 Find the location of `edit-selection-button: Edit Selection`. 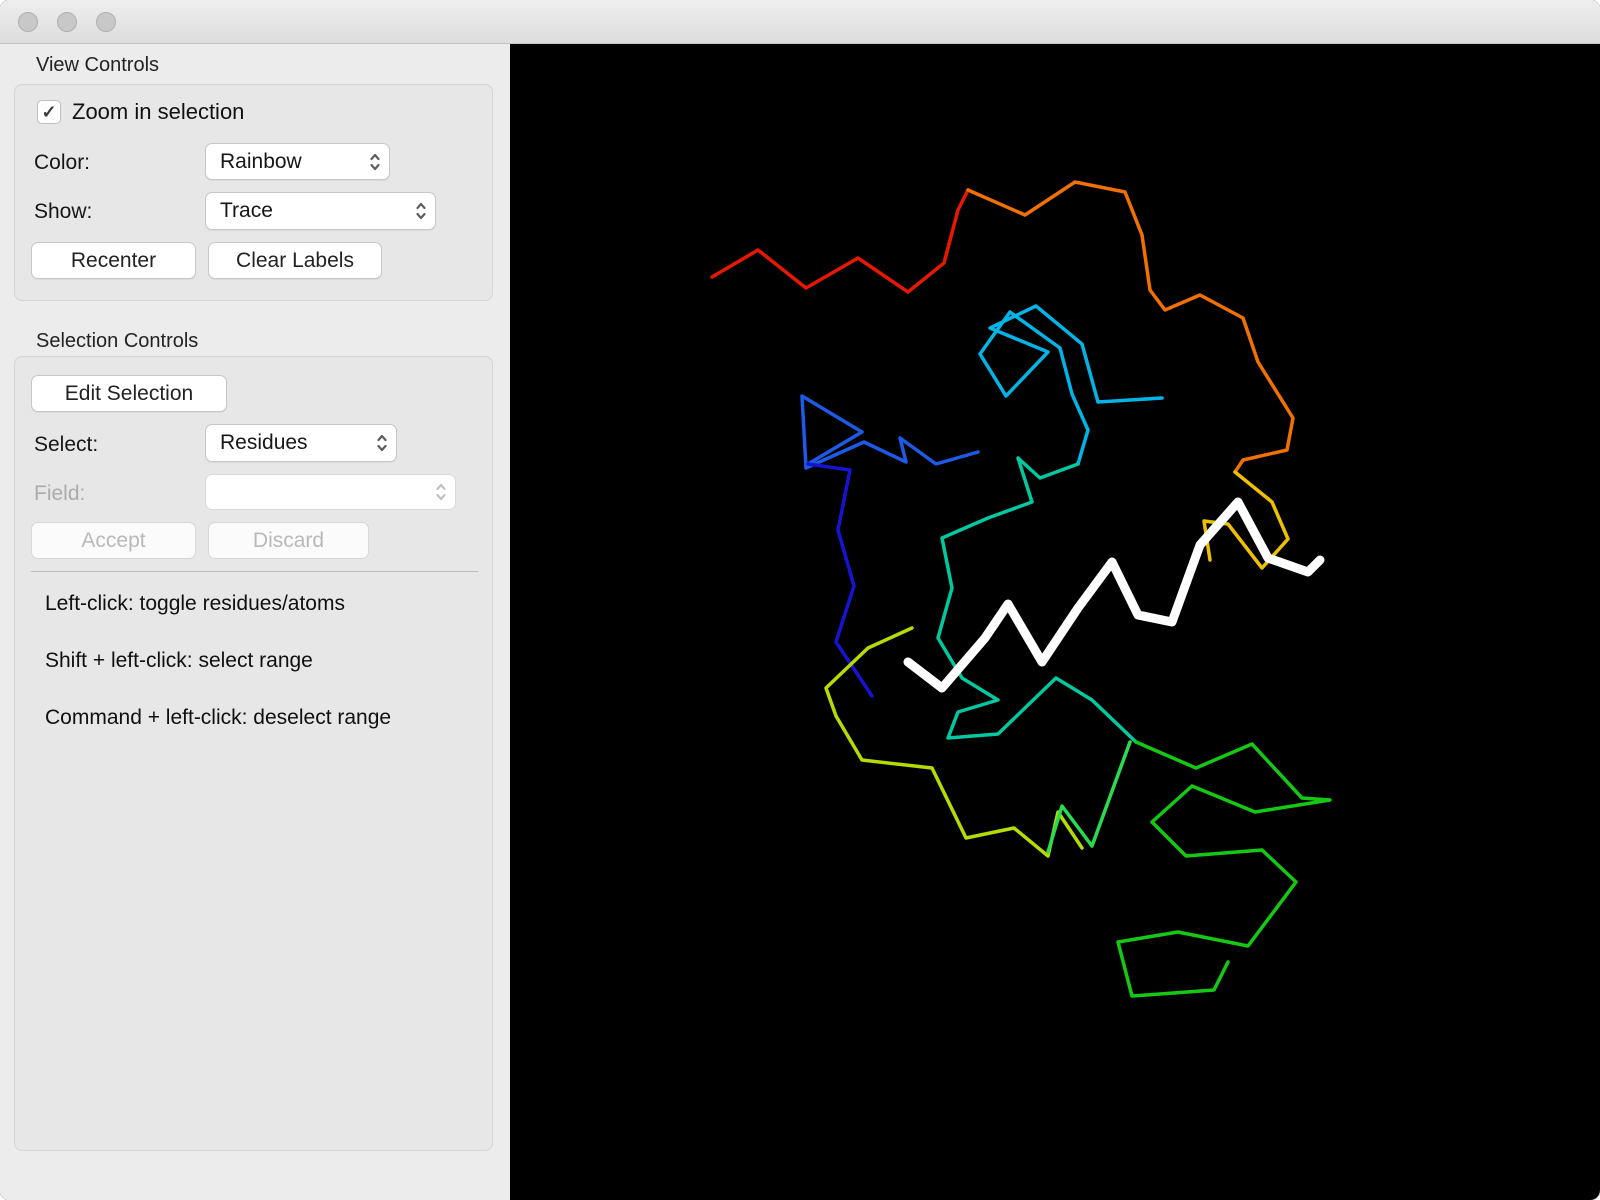

edit-selection-button: Edit Selection is located at coordinates (129, 393).